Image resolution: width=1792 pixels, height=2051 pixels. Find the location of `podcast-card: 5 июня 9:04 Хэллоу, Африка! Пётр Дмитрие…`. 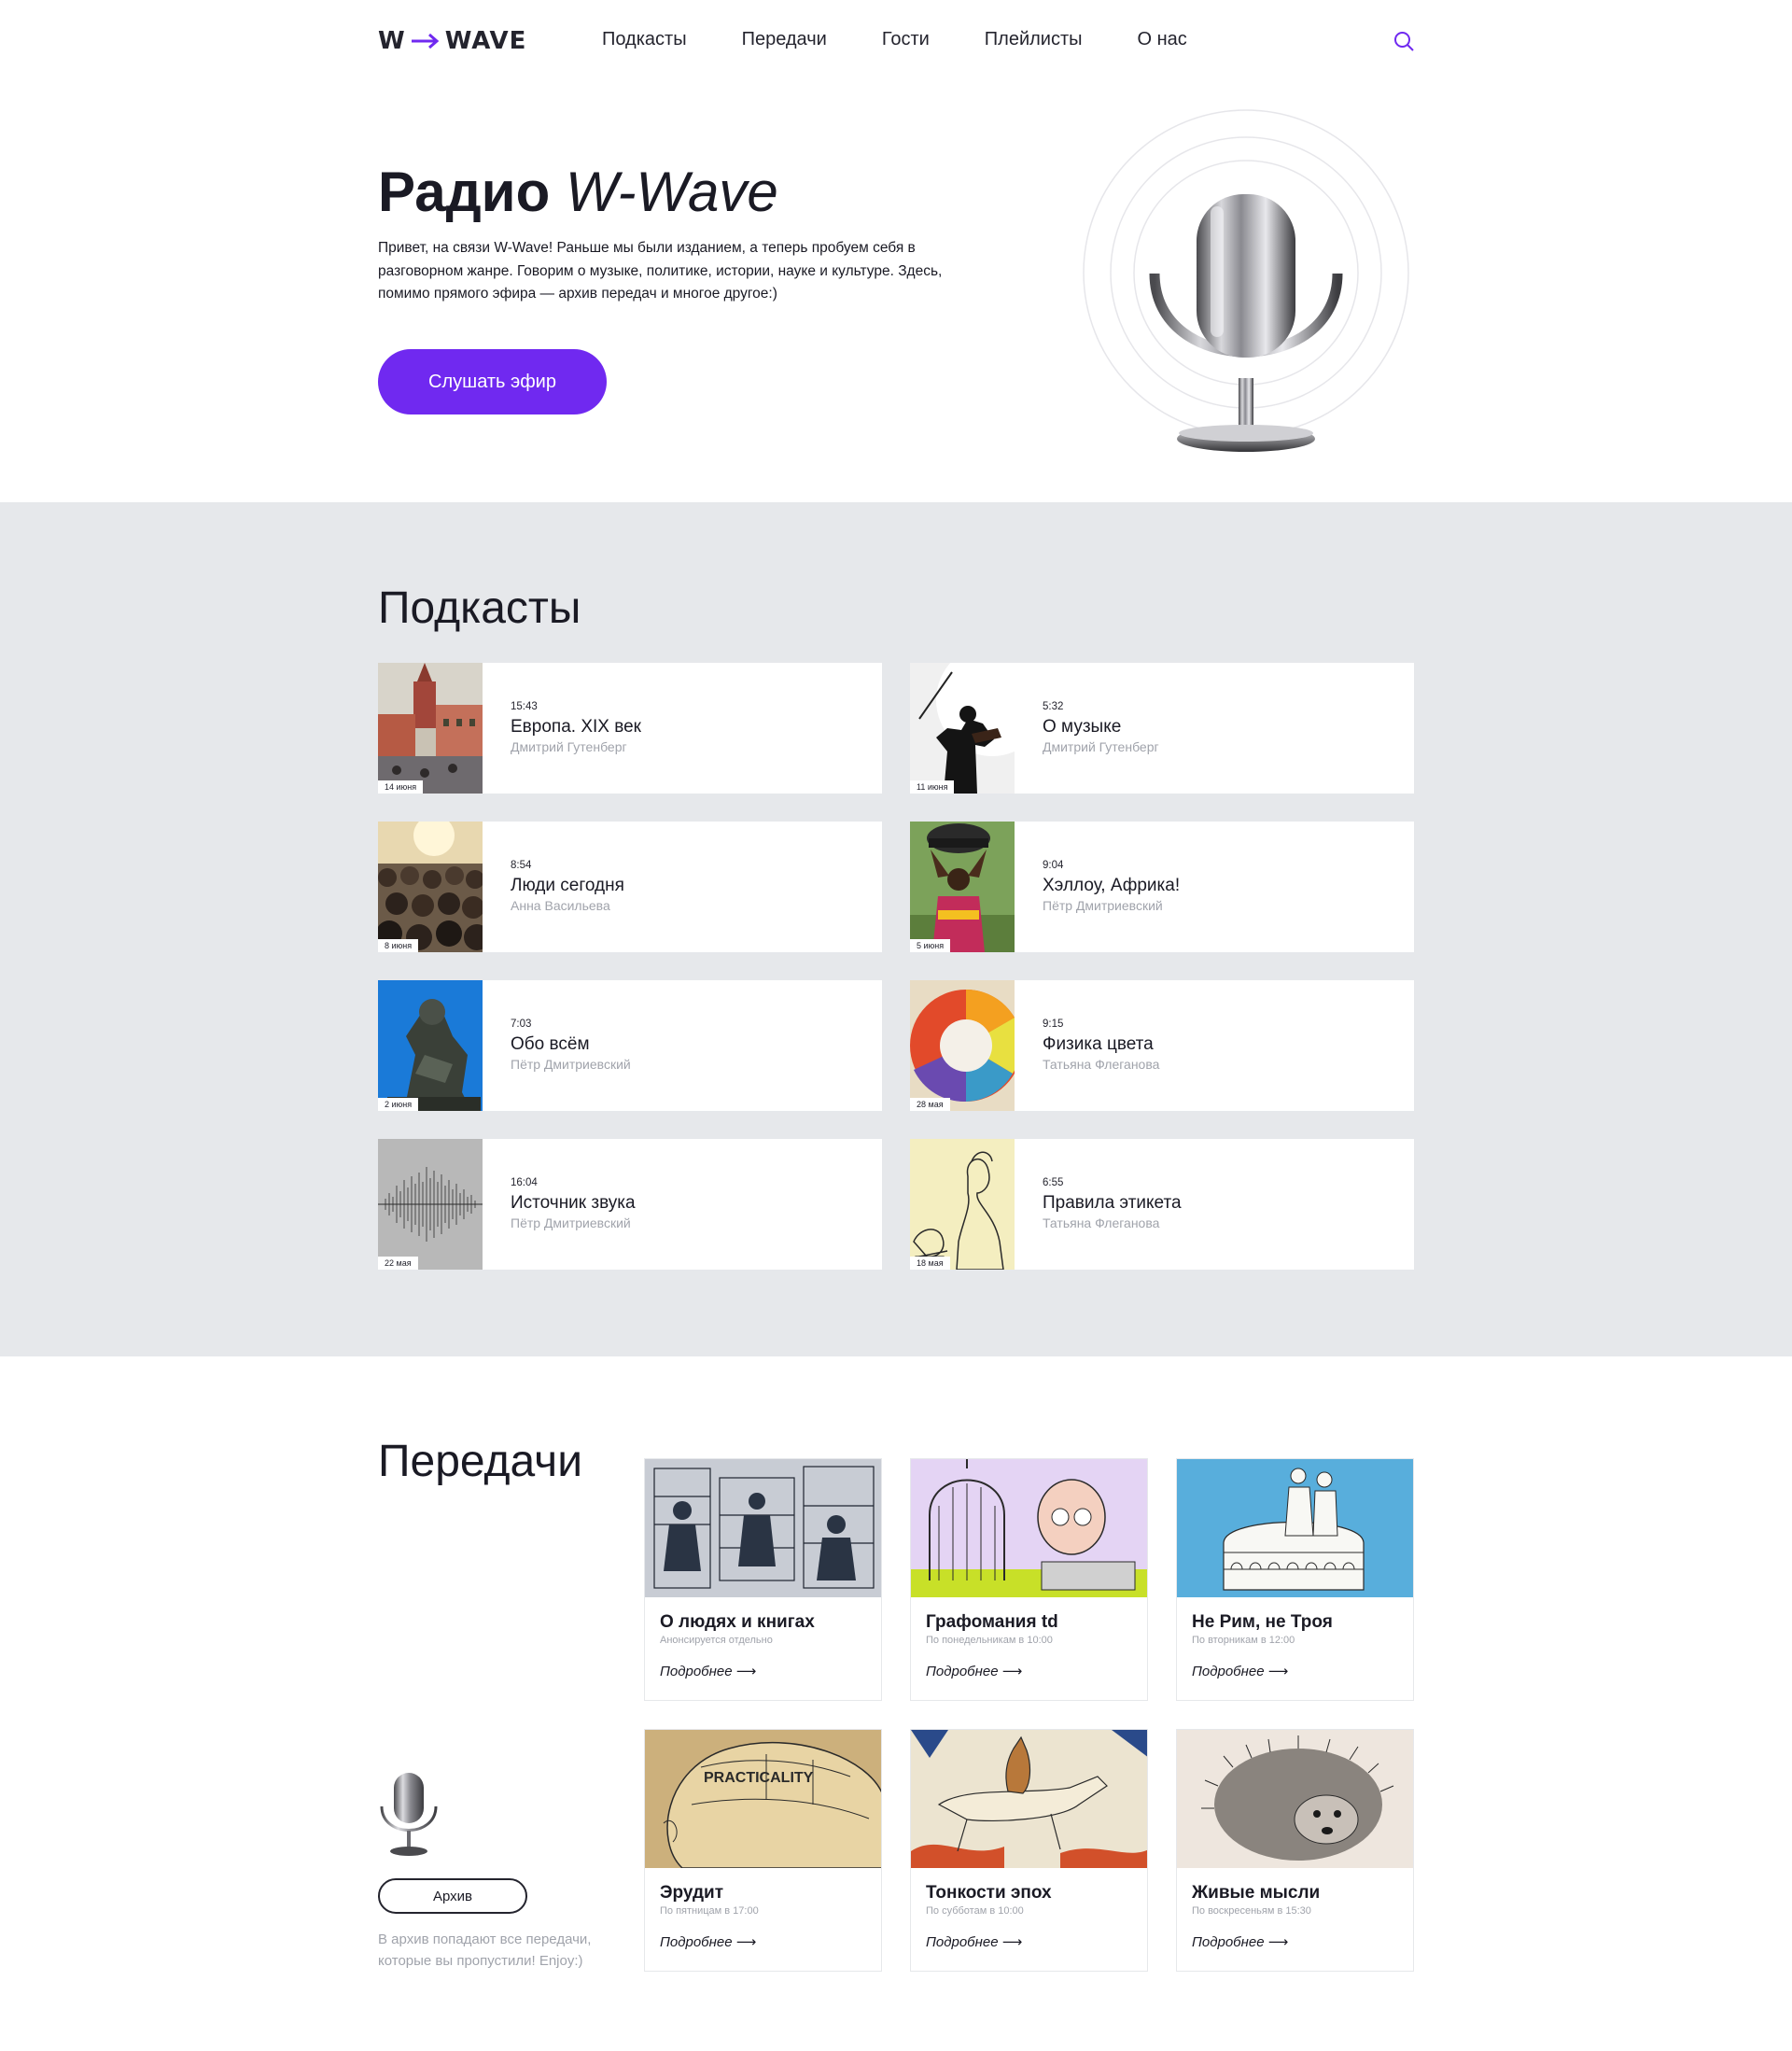

podcast-card: 5 июня 9:04 Хэллоу, Африка! Пётр Дмитрие… is located at coordinates (1162, 887).